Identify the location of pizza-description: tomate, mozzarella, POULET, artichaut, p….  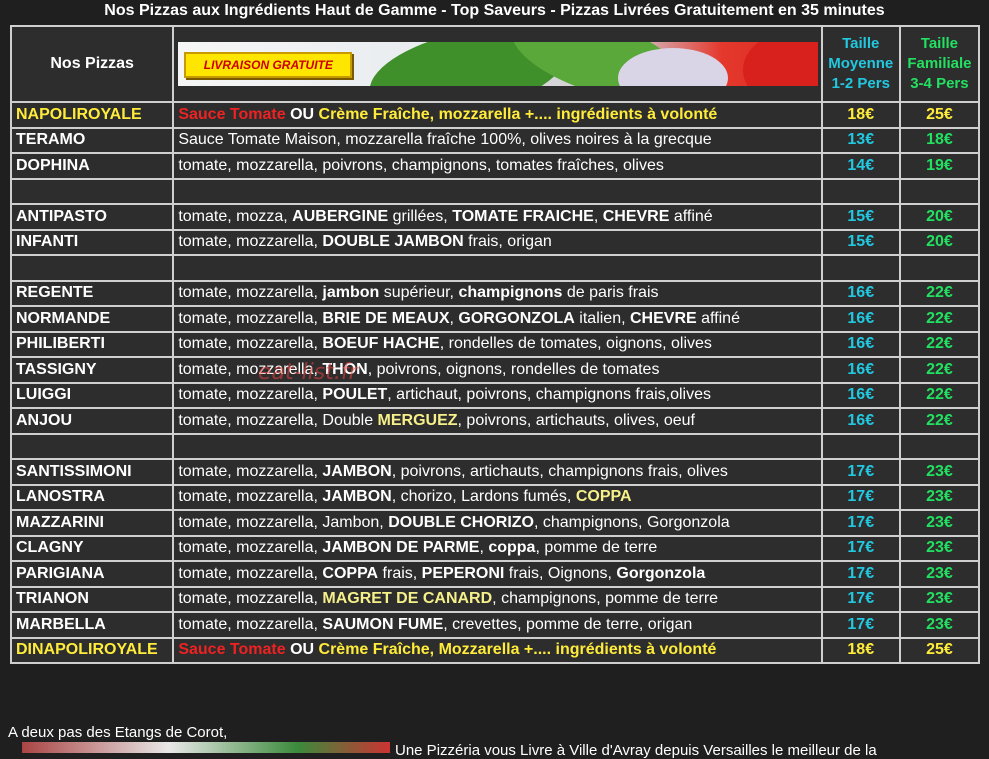
(497, 395).